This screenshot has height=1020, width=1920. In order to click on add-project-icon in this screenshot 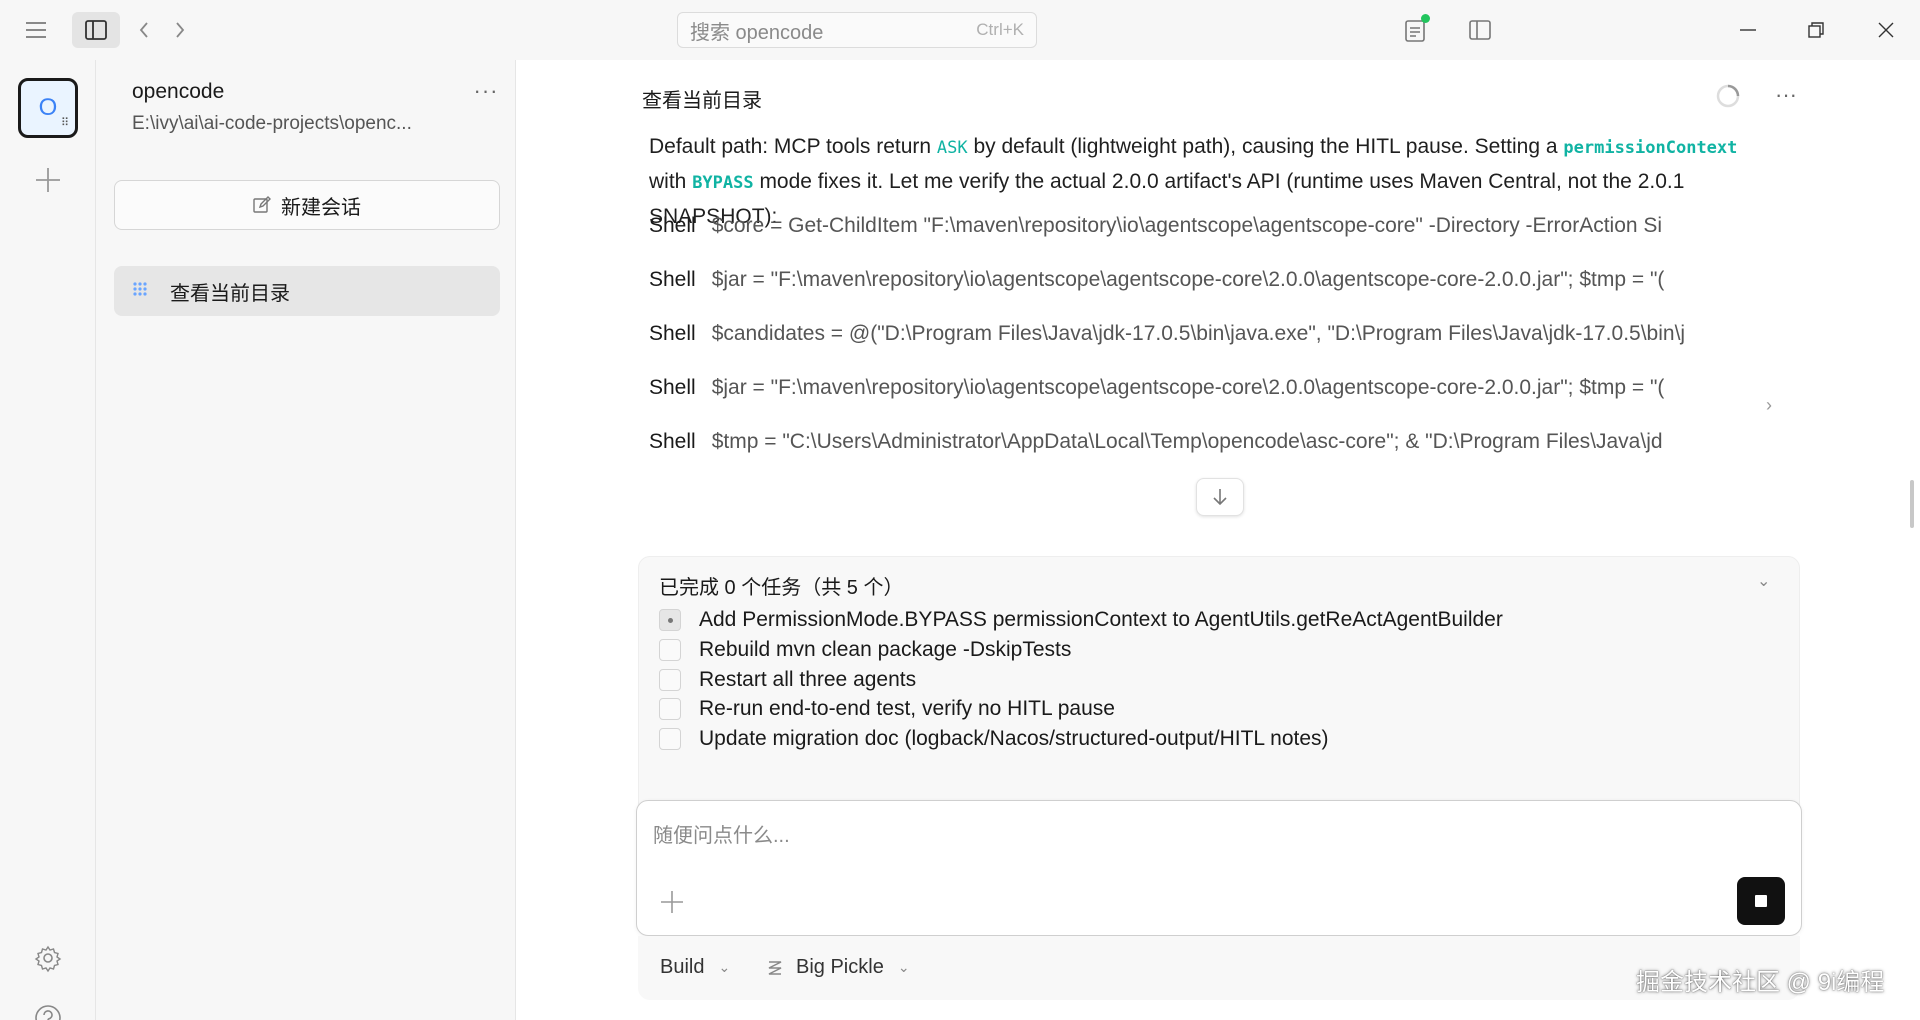, I will do `click(48, 180)`.